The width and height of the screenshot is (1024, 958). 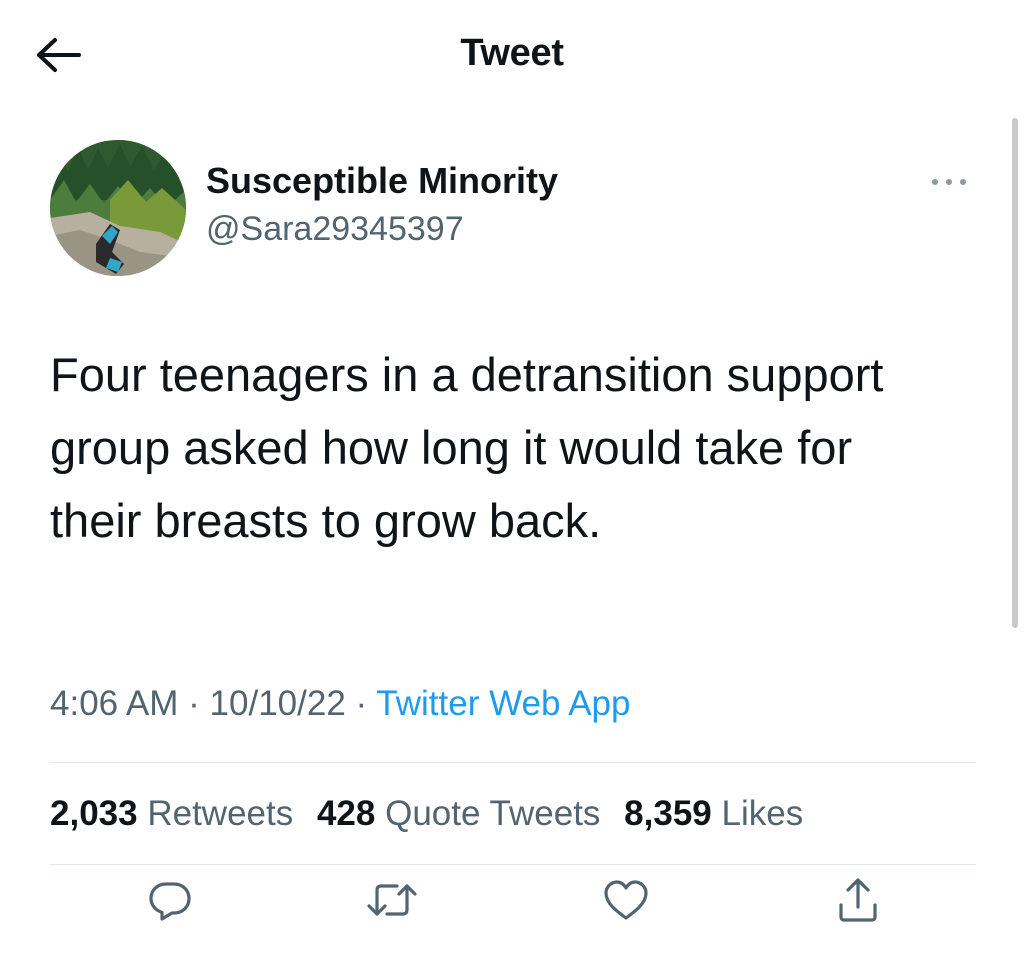 What do you see at coordinates (346, 813) in the screenshot?
I see `quote-tweets-count: 428` at bounding box center [346, 813].